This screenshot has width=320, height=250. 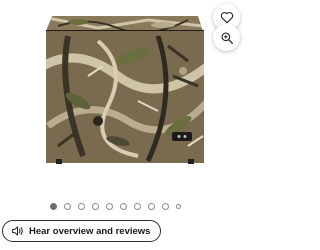 I want to click on control-panel, so click(x=182, y=136).